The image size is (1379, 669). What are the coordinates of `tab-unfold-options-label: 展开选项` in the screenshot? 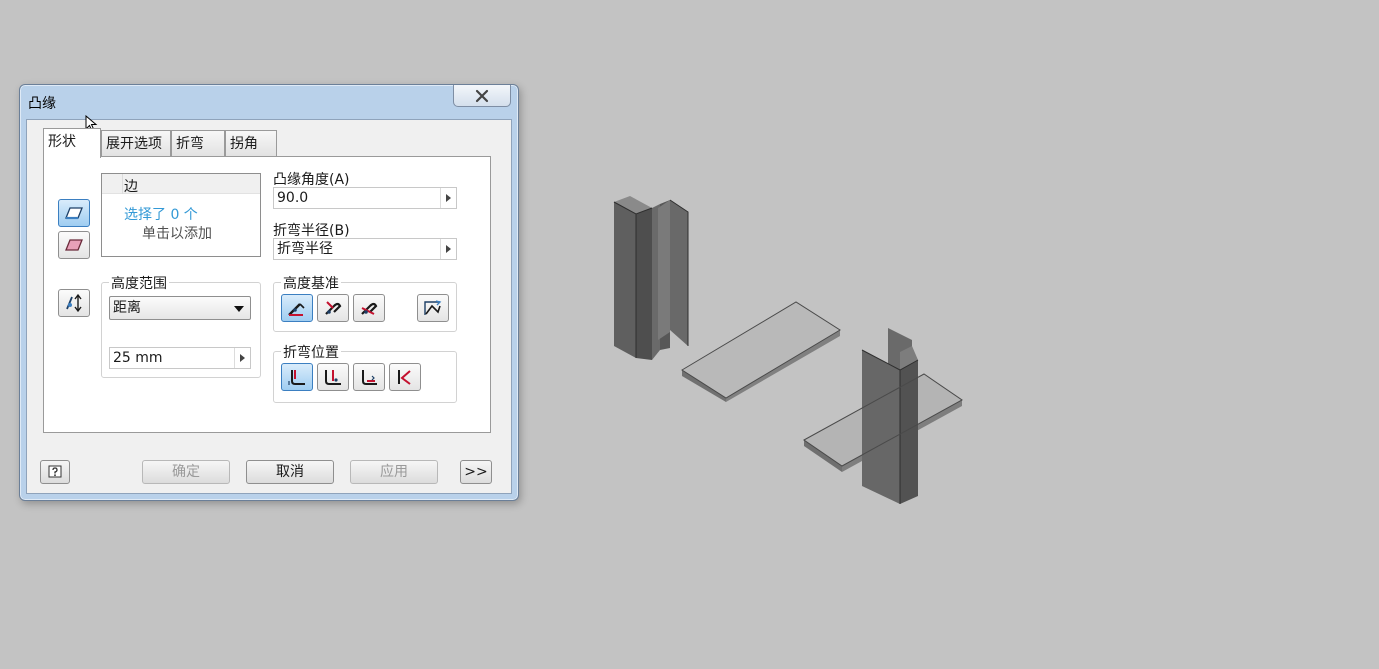 It's located at (134, 144).